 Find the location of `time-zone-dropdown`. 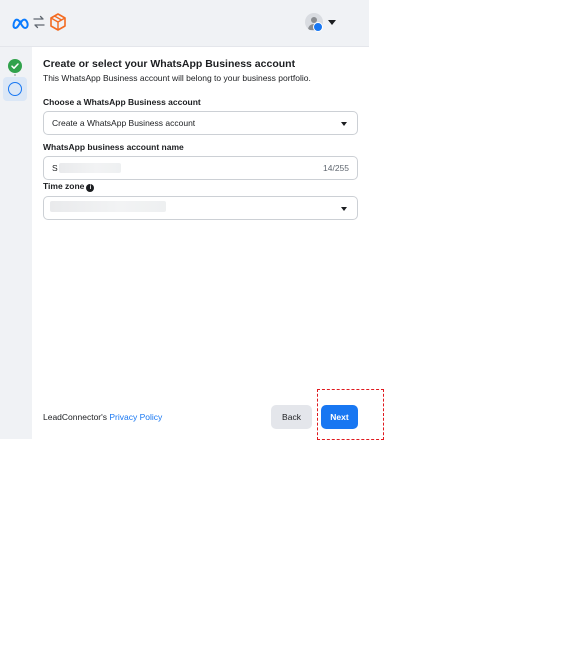

time-zone-dropdown is located at coordinates (200, 208).